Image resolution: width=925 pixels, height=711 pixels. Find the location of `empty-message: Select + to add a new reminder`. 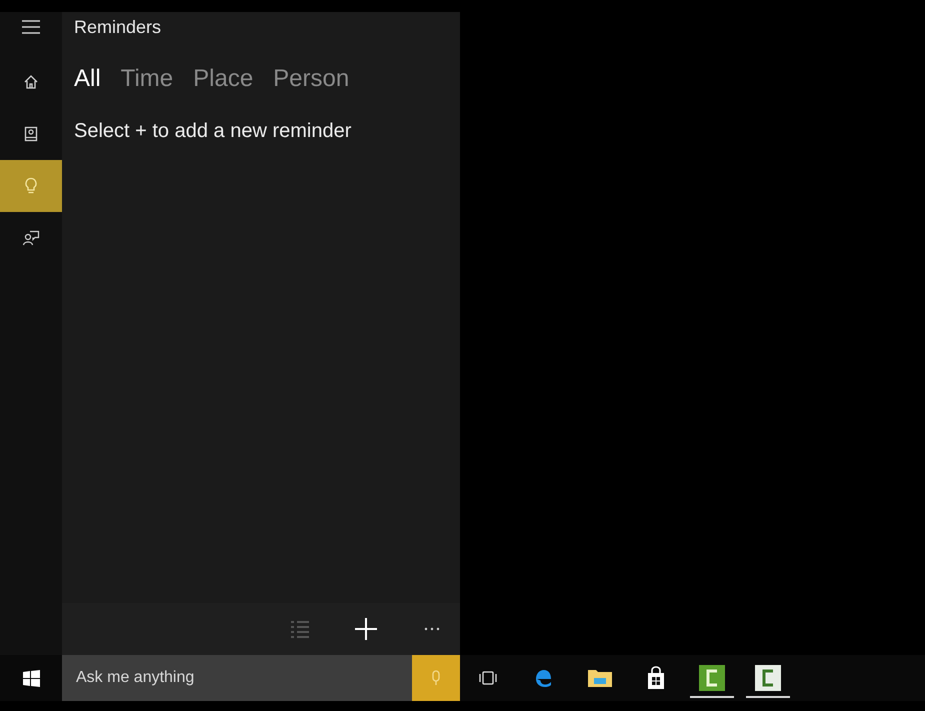

empty-message: Select + to add a new reminder is located at coordinates (213, 131).